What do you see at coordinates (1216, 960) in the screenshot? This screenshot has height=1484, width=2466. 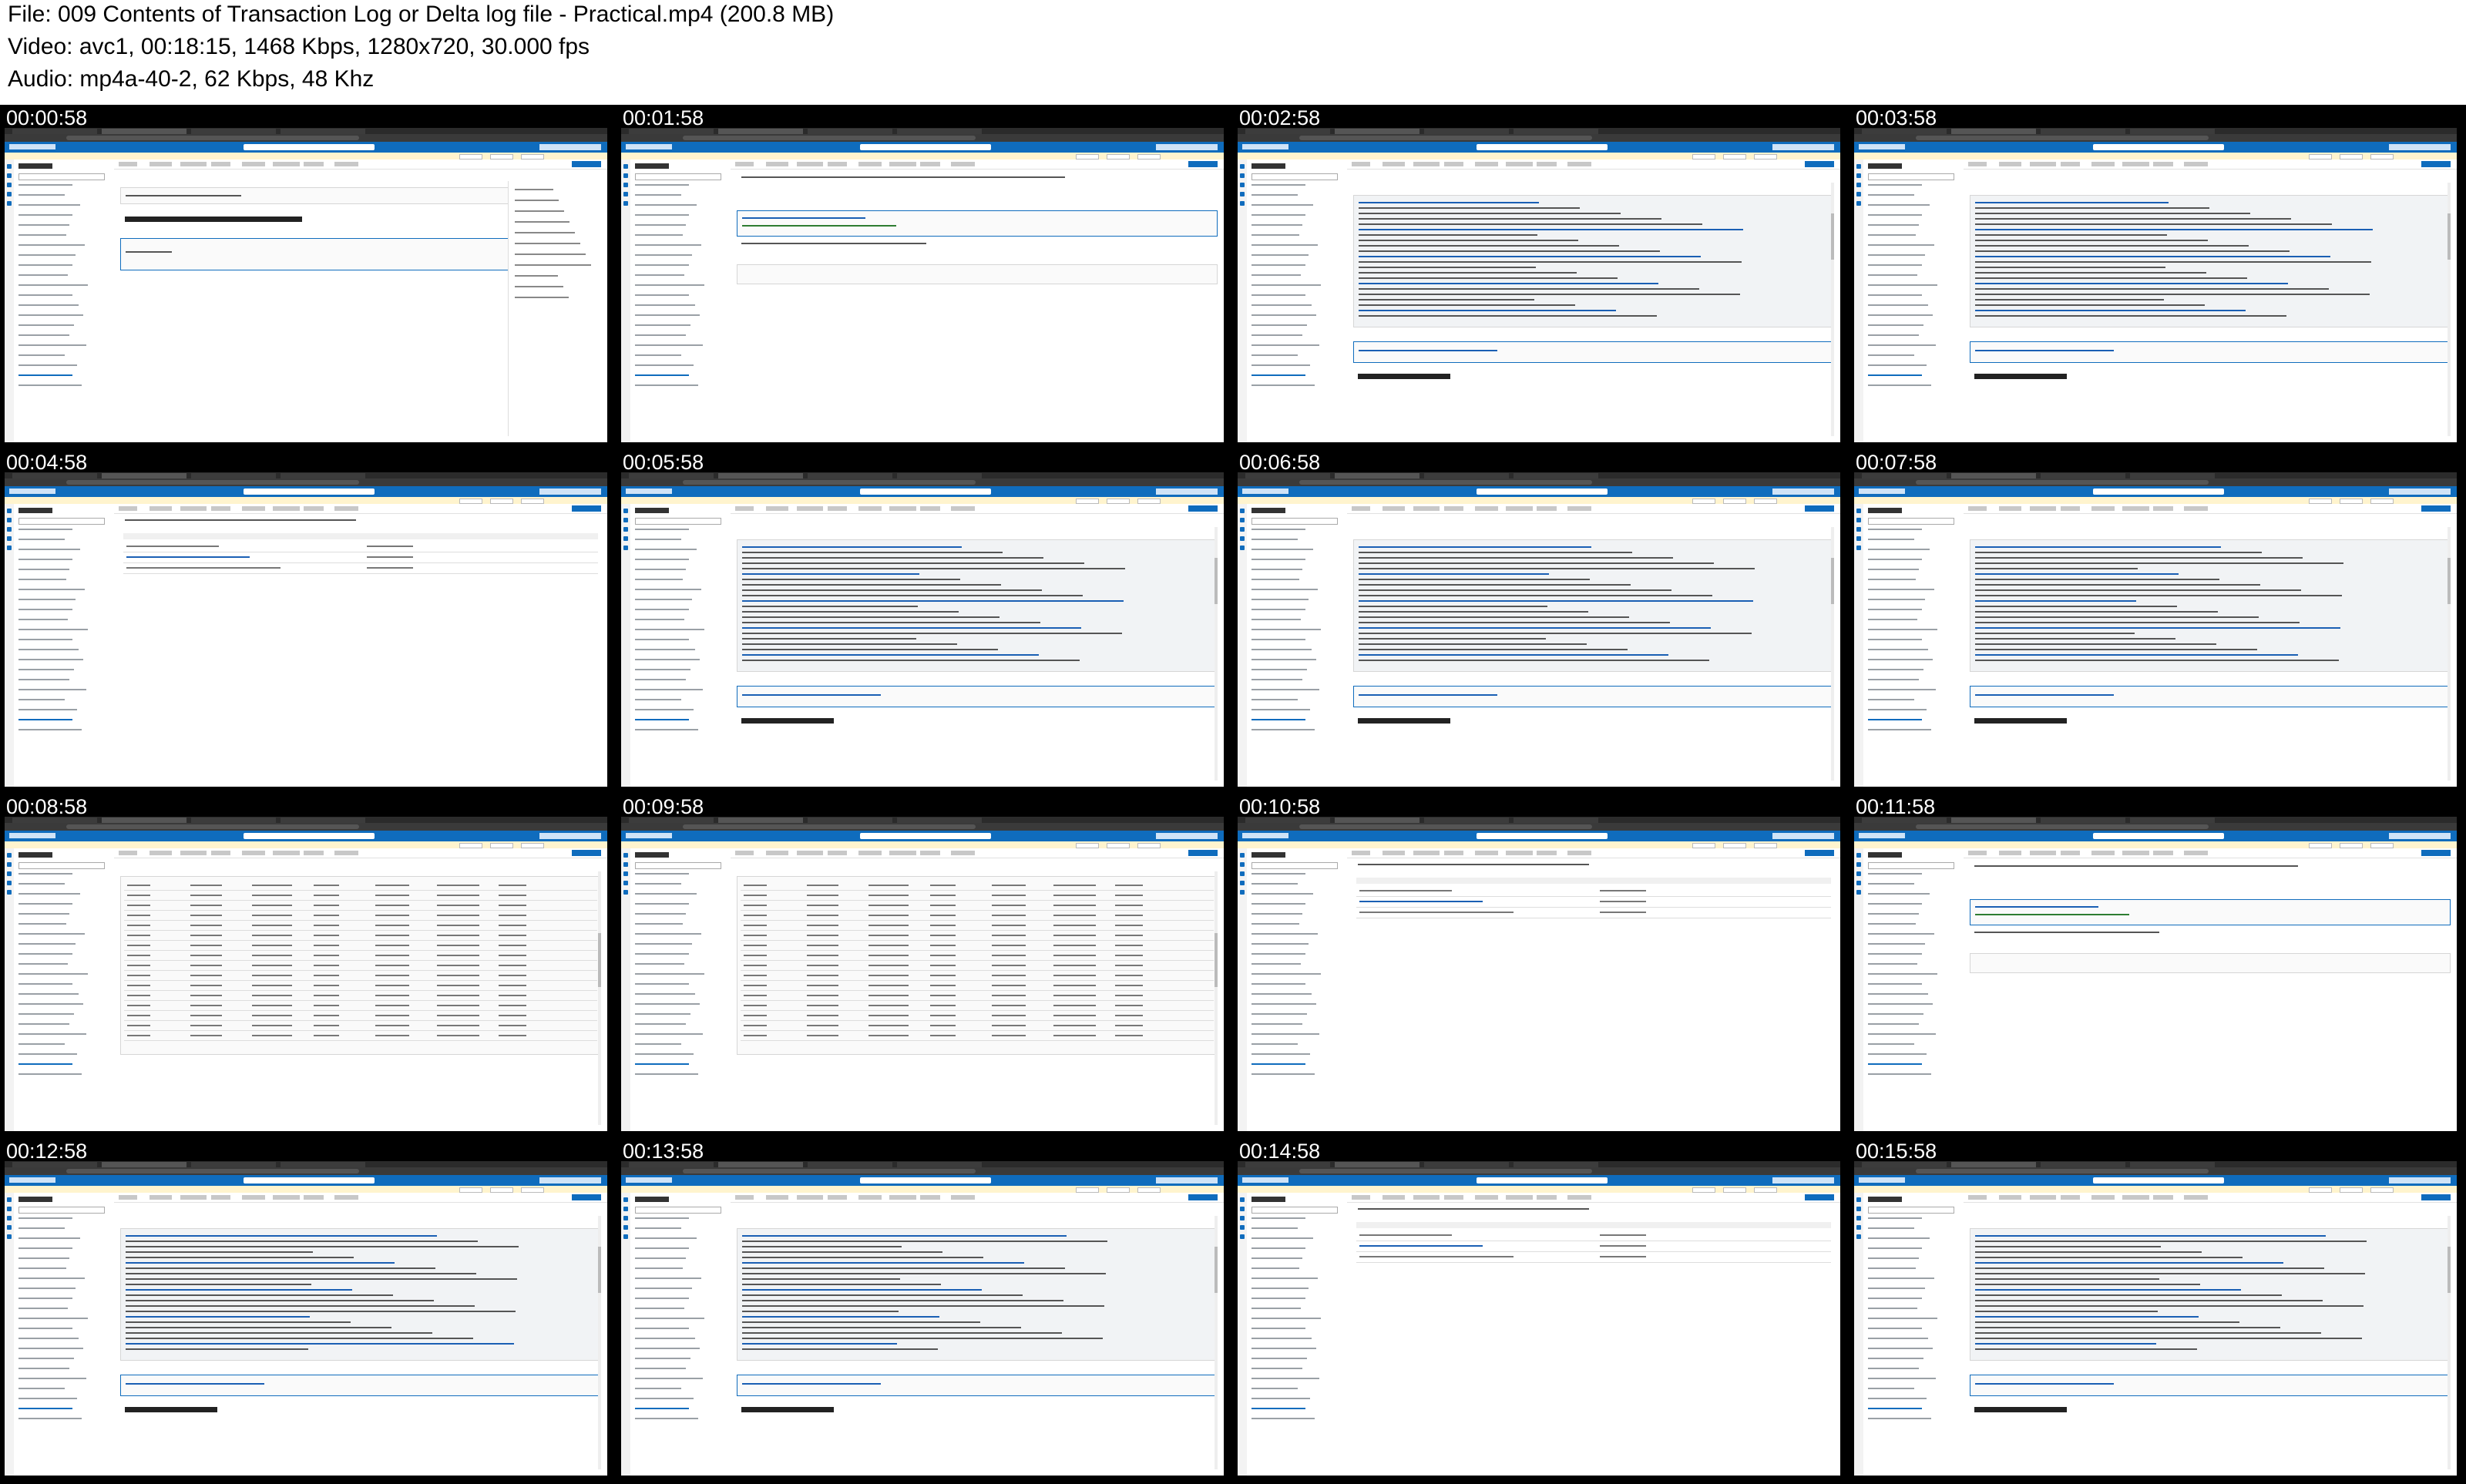 I see `scrollbar-thumb` at bounding box center [1216, 960].